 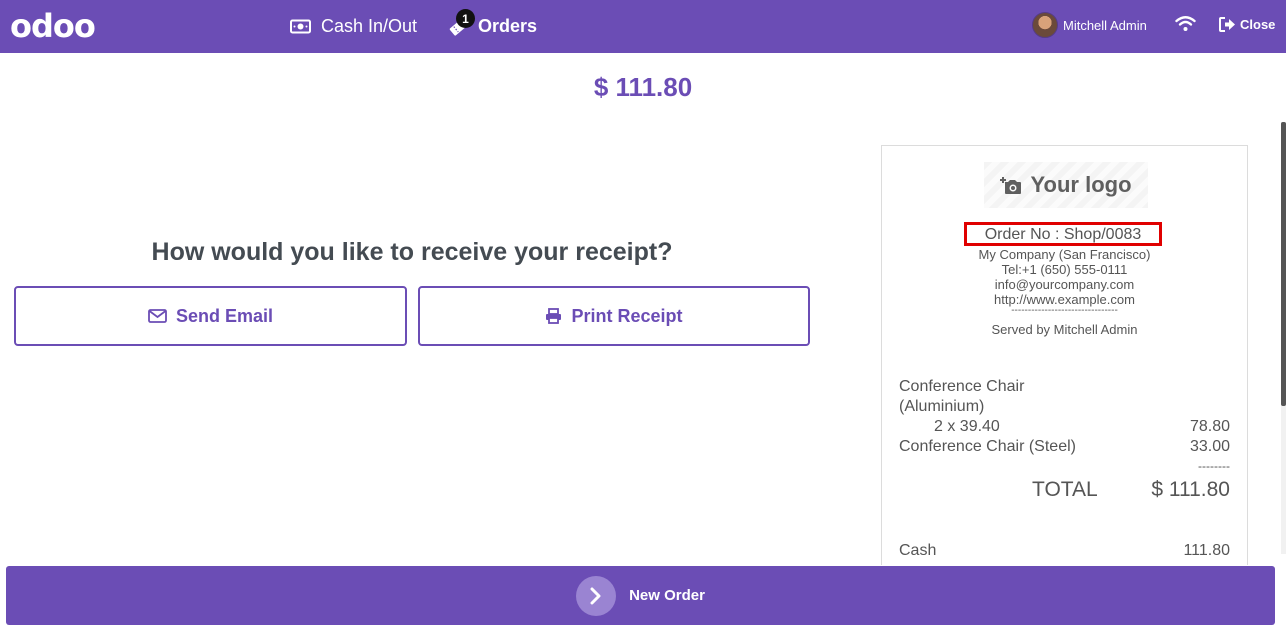 I want to click on sign-out-icon, so click(x=1227, y=24).